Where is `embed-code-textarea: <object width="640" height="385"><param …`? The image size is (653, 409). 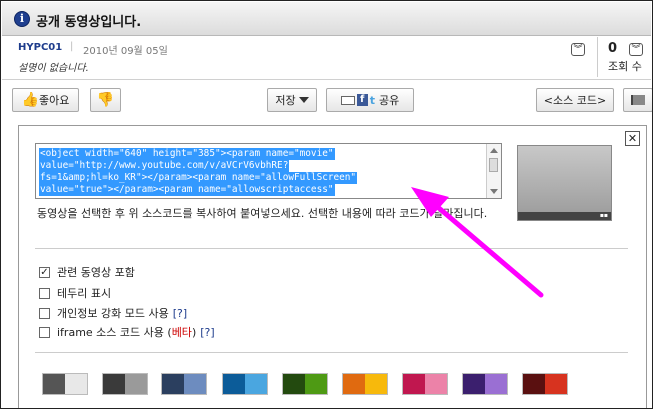
embed-code-textarea: <object width="640" height="385"><param … is located at coordinates (268, 171).